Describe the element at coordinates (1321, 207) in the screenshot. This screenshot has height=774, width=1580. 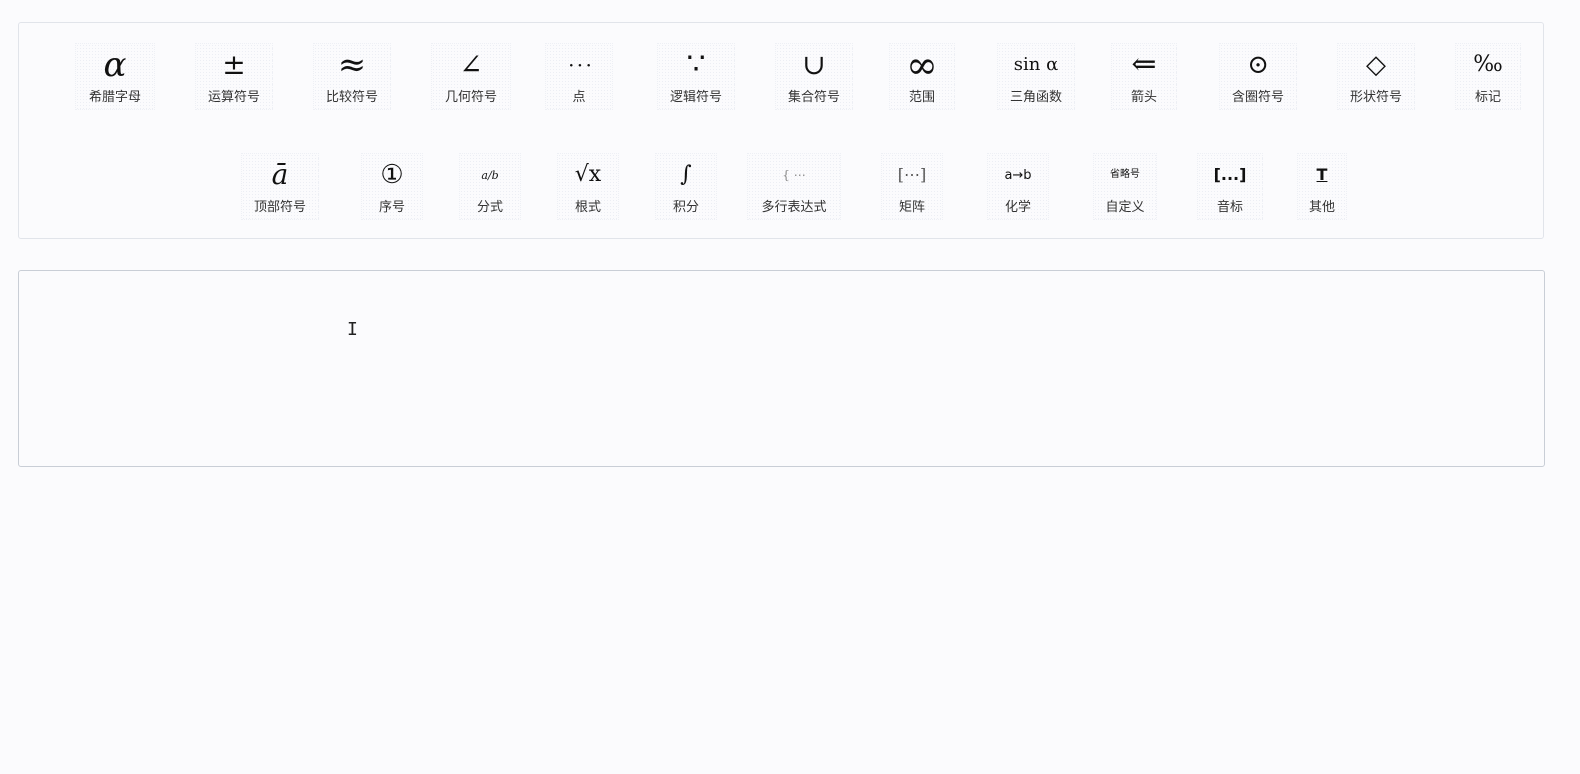
I see `category-label: 其他` at that location.